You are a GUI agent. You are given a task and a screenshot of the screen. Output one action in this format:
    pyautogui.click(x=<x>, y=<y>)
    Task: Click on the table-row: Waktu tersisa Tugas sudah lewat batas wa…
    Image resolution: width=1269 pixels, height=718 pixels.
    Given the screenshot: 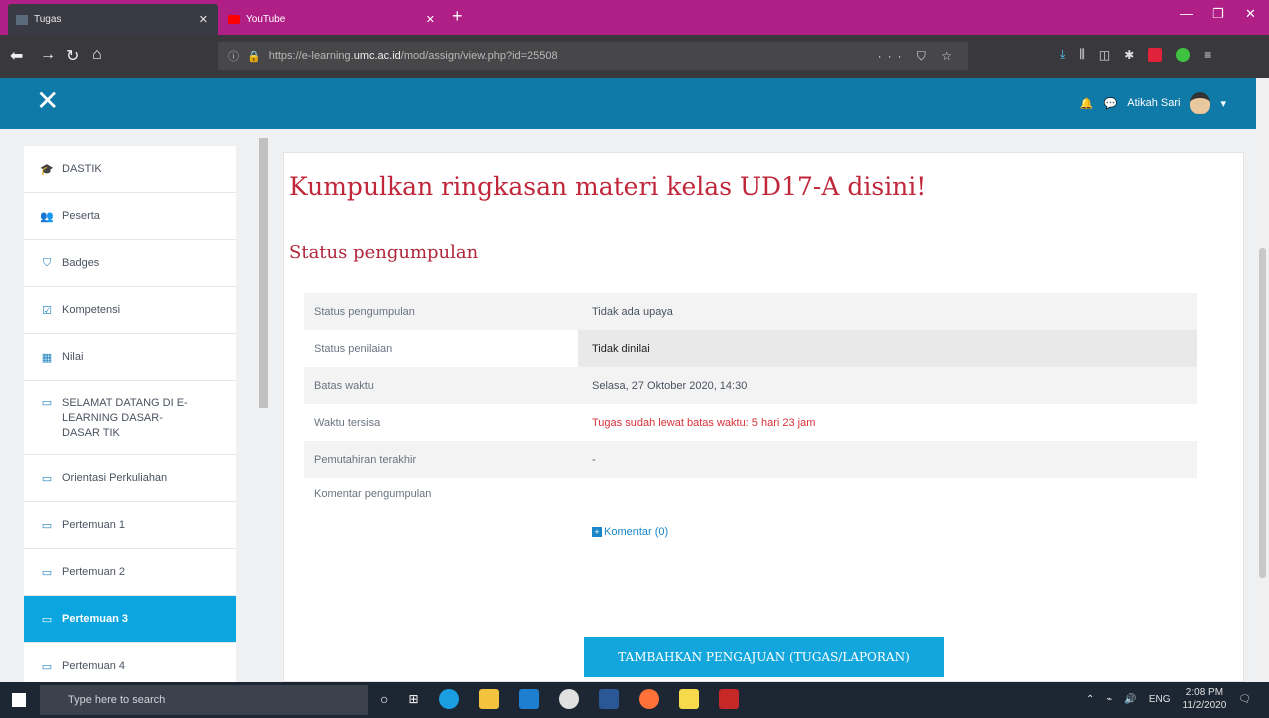 What is the action you would take?
    pyautogui.click(x=750, y=422)
    